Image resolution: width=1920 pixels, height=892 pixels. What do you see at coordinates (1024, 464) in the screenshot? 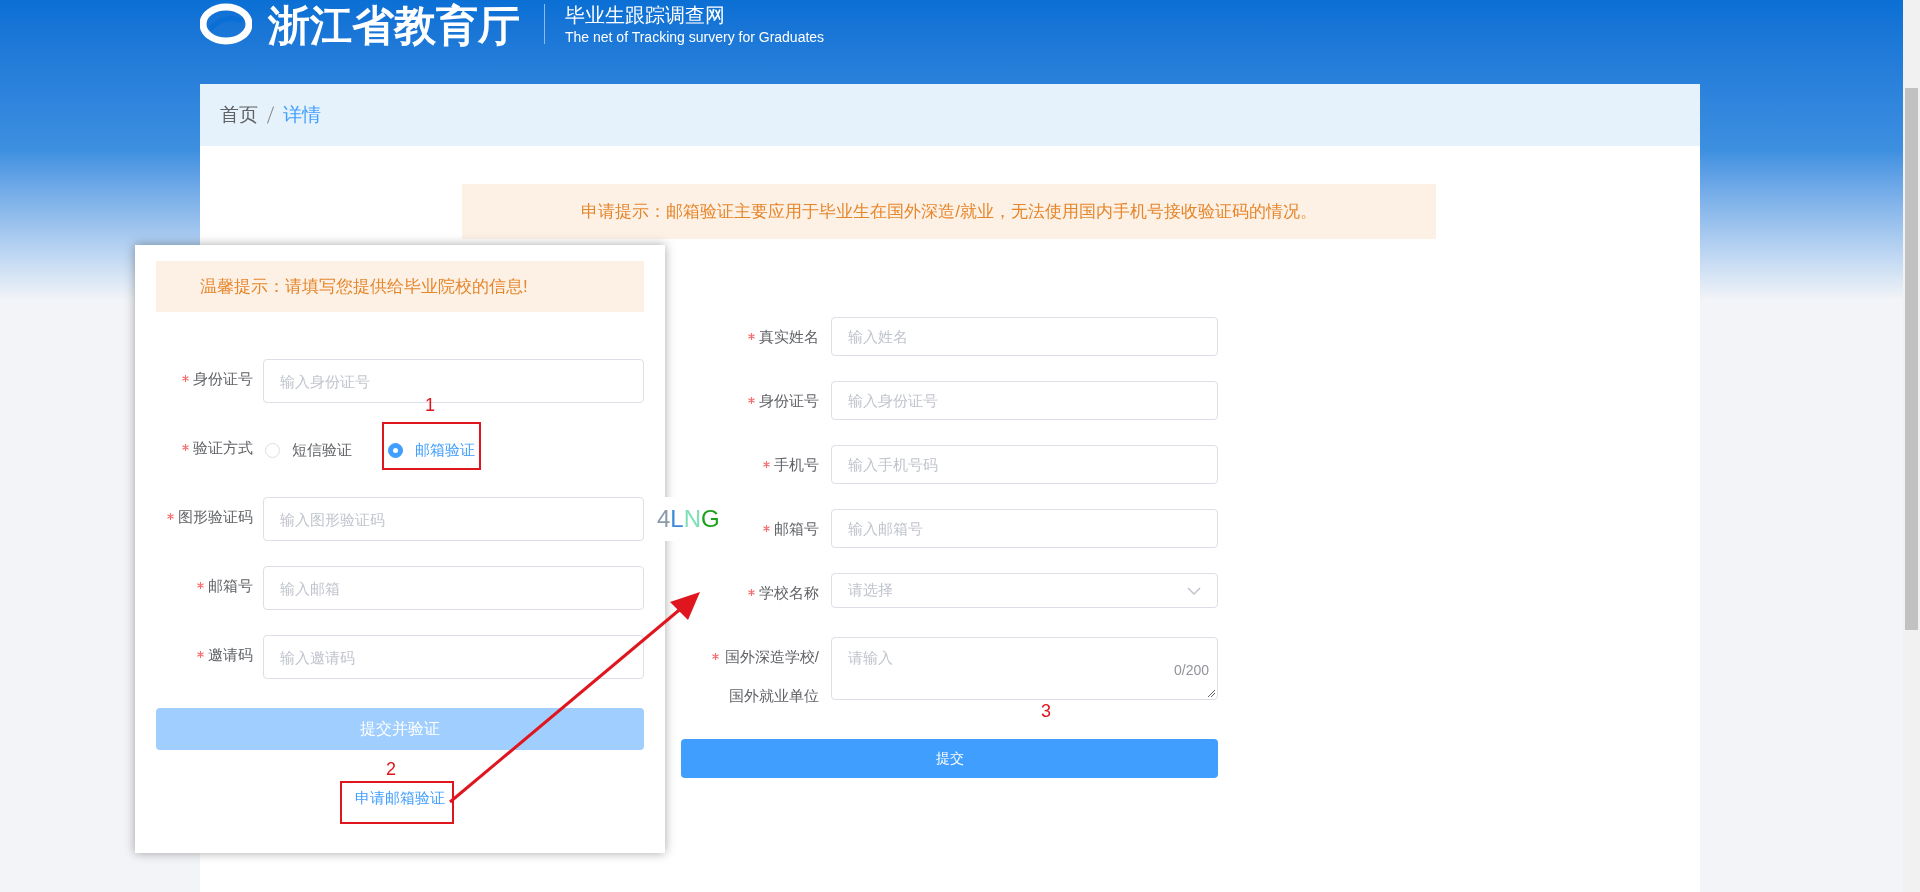
I see `text-input: 输入手机号码` at bounding box center [1024, 464].